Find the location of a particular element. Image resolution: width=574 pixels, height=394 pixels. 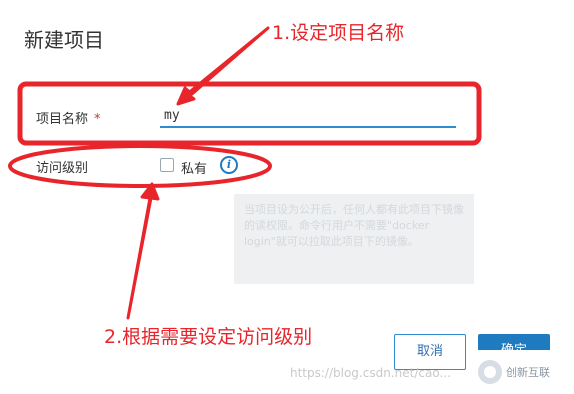

dialog-title: 新建项目 is located at coordinates (64, 40).